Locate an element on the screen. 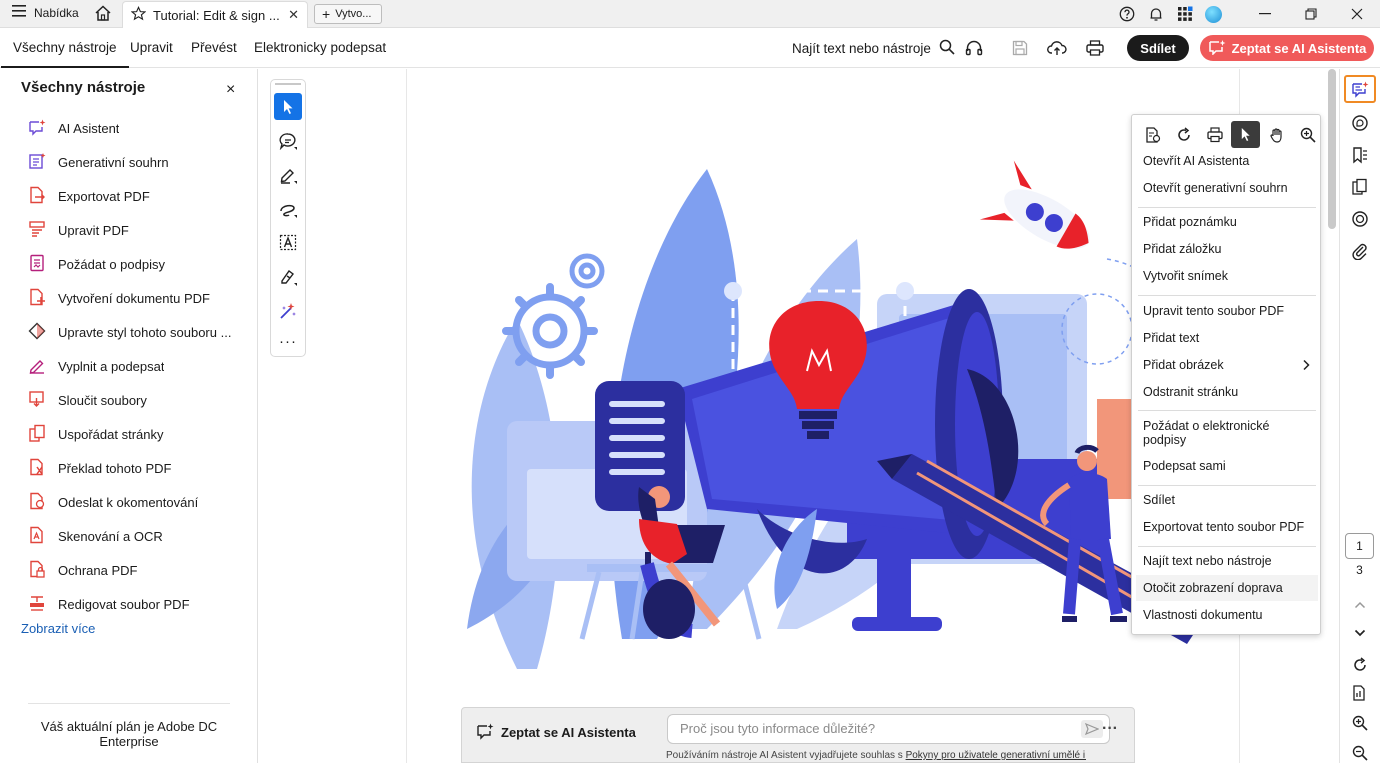 Image resolution: width=1380 pixels, height=763 pixels. ask-ai-label: Zeptat se AI Asistenta is located at coordinates (1299, 48).